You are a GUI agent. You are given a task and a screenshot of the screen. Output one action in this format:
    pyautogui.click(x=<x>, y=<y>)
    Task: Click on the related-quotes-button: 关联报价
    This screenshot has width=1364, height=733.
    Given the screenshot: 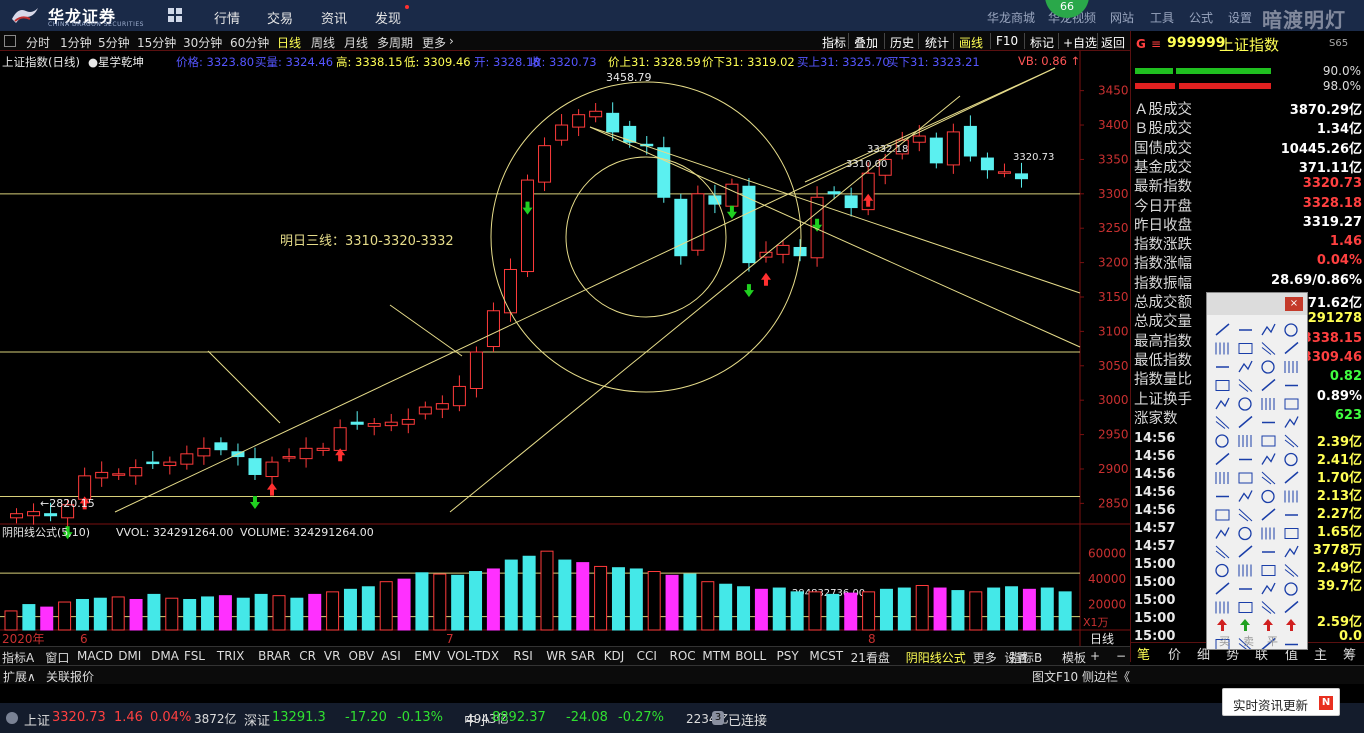 What is the action you would take?
    pyautogui.click(x=70, y=676)
    